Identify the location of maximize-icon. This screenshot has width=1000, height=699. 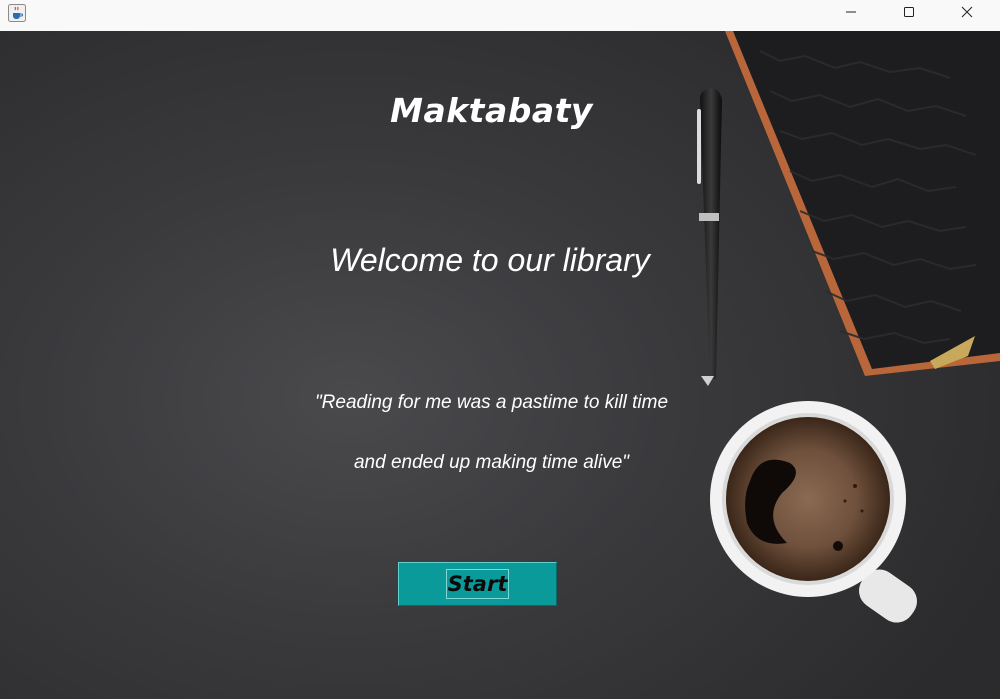
(909, 14).